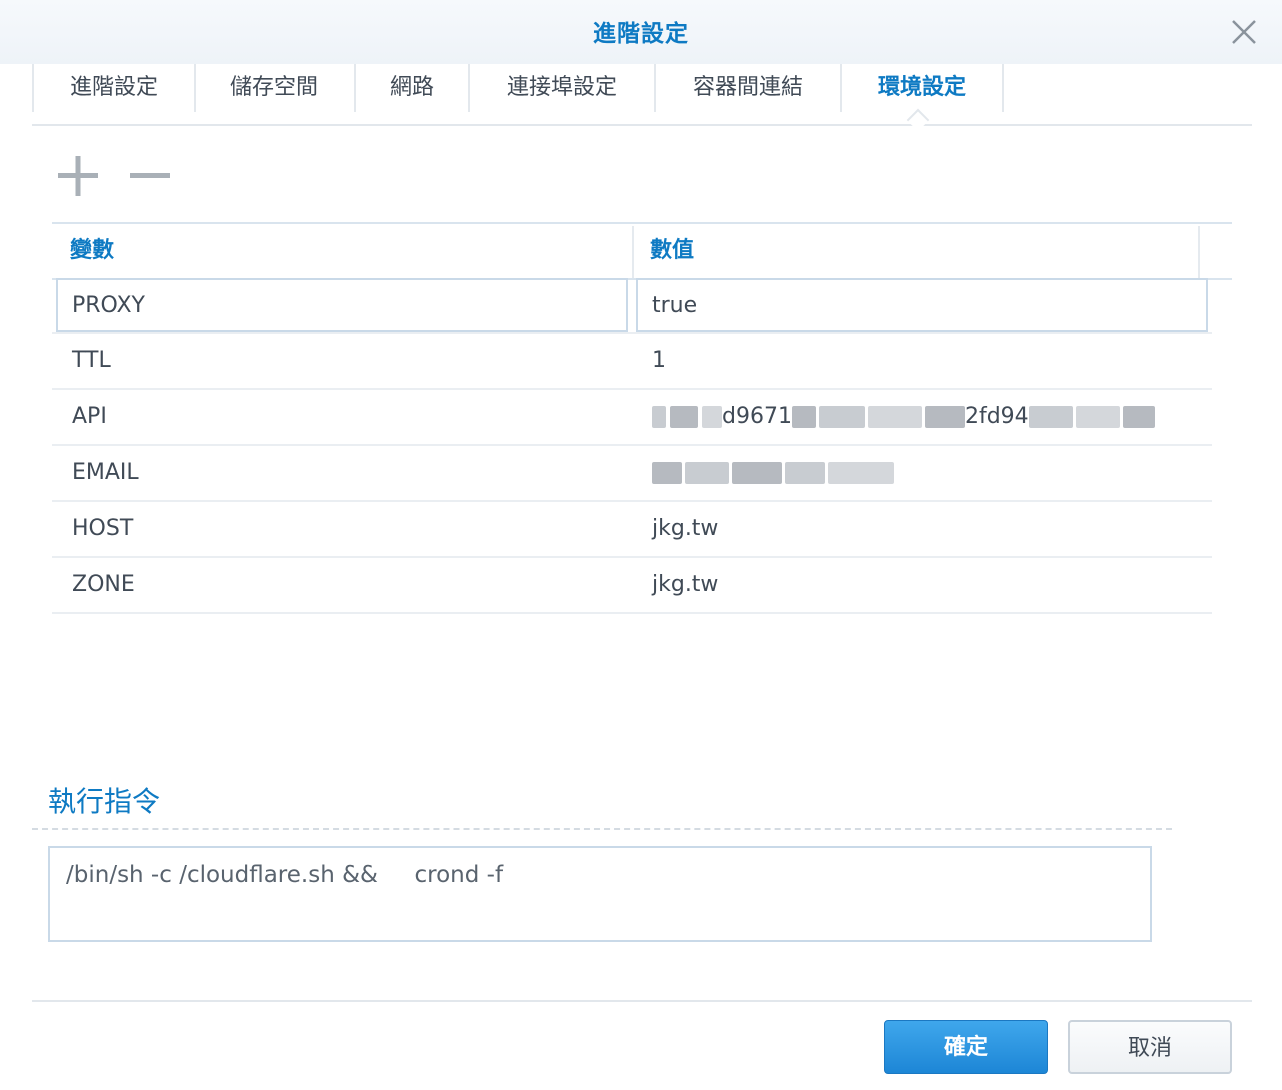 The width and height of the screenshot is (1282, 1090). Describe the element at coordinates (114, 88) in the screenshot. I see `tab-advanced-settings: 進階設定` at that location.